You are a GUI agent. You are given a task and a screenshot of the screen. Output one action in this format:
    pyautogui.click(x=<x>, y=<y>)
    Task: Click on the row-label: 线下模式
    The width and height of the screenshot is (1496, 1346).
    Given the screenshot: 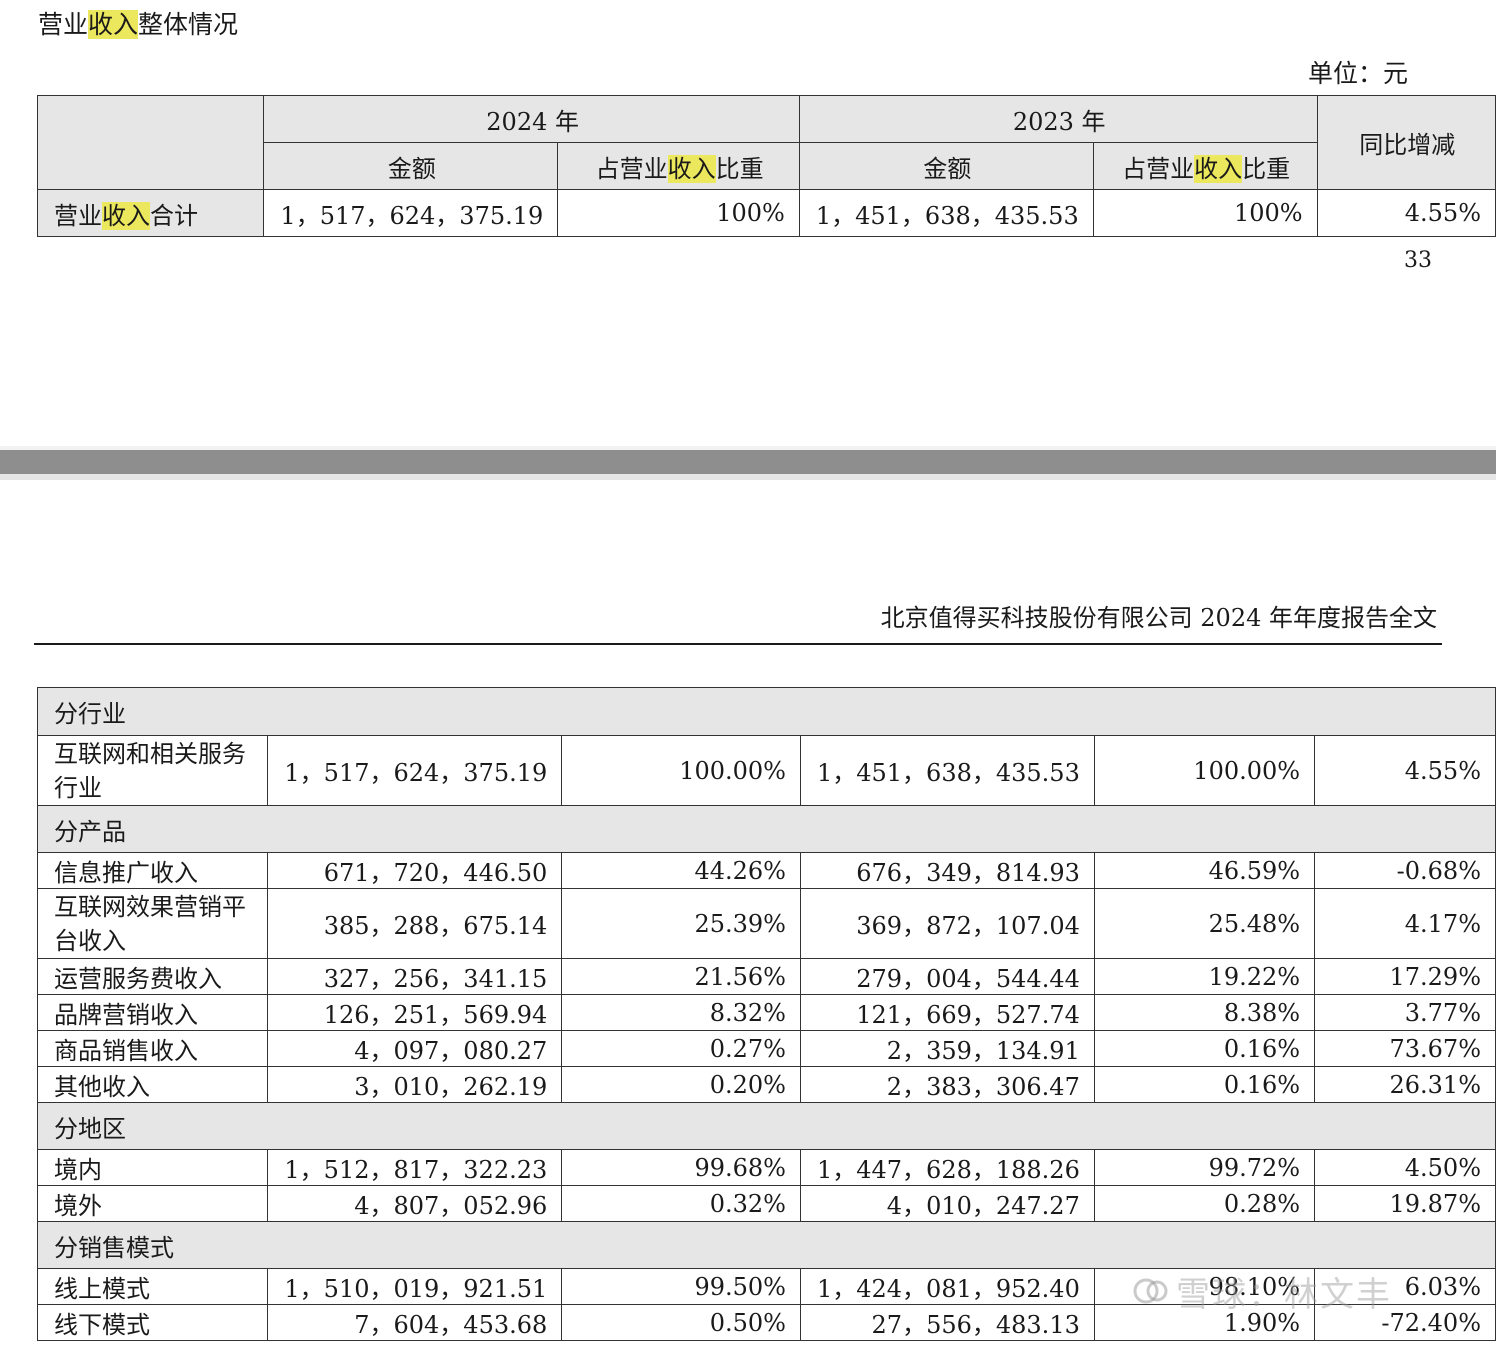 What is the action you would take?
    pyautogui.click(x=152, y=1322)
    